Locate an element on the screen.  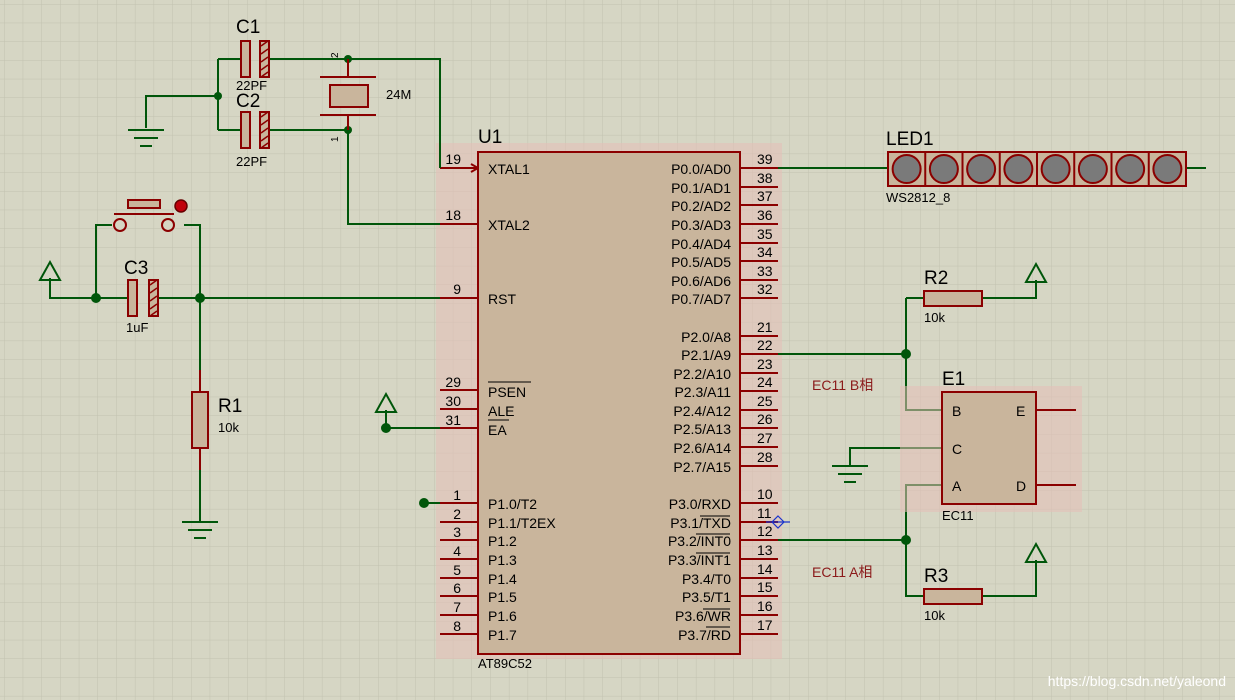
svg-text: P0.0/AD0 is located at coordinates (701, 169).